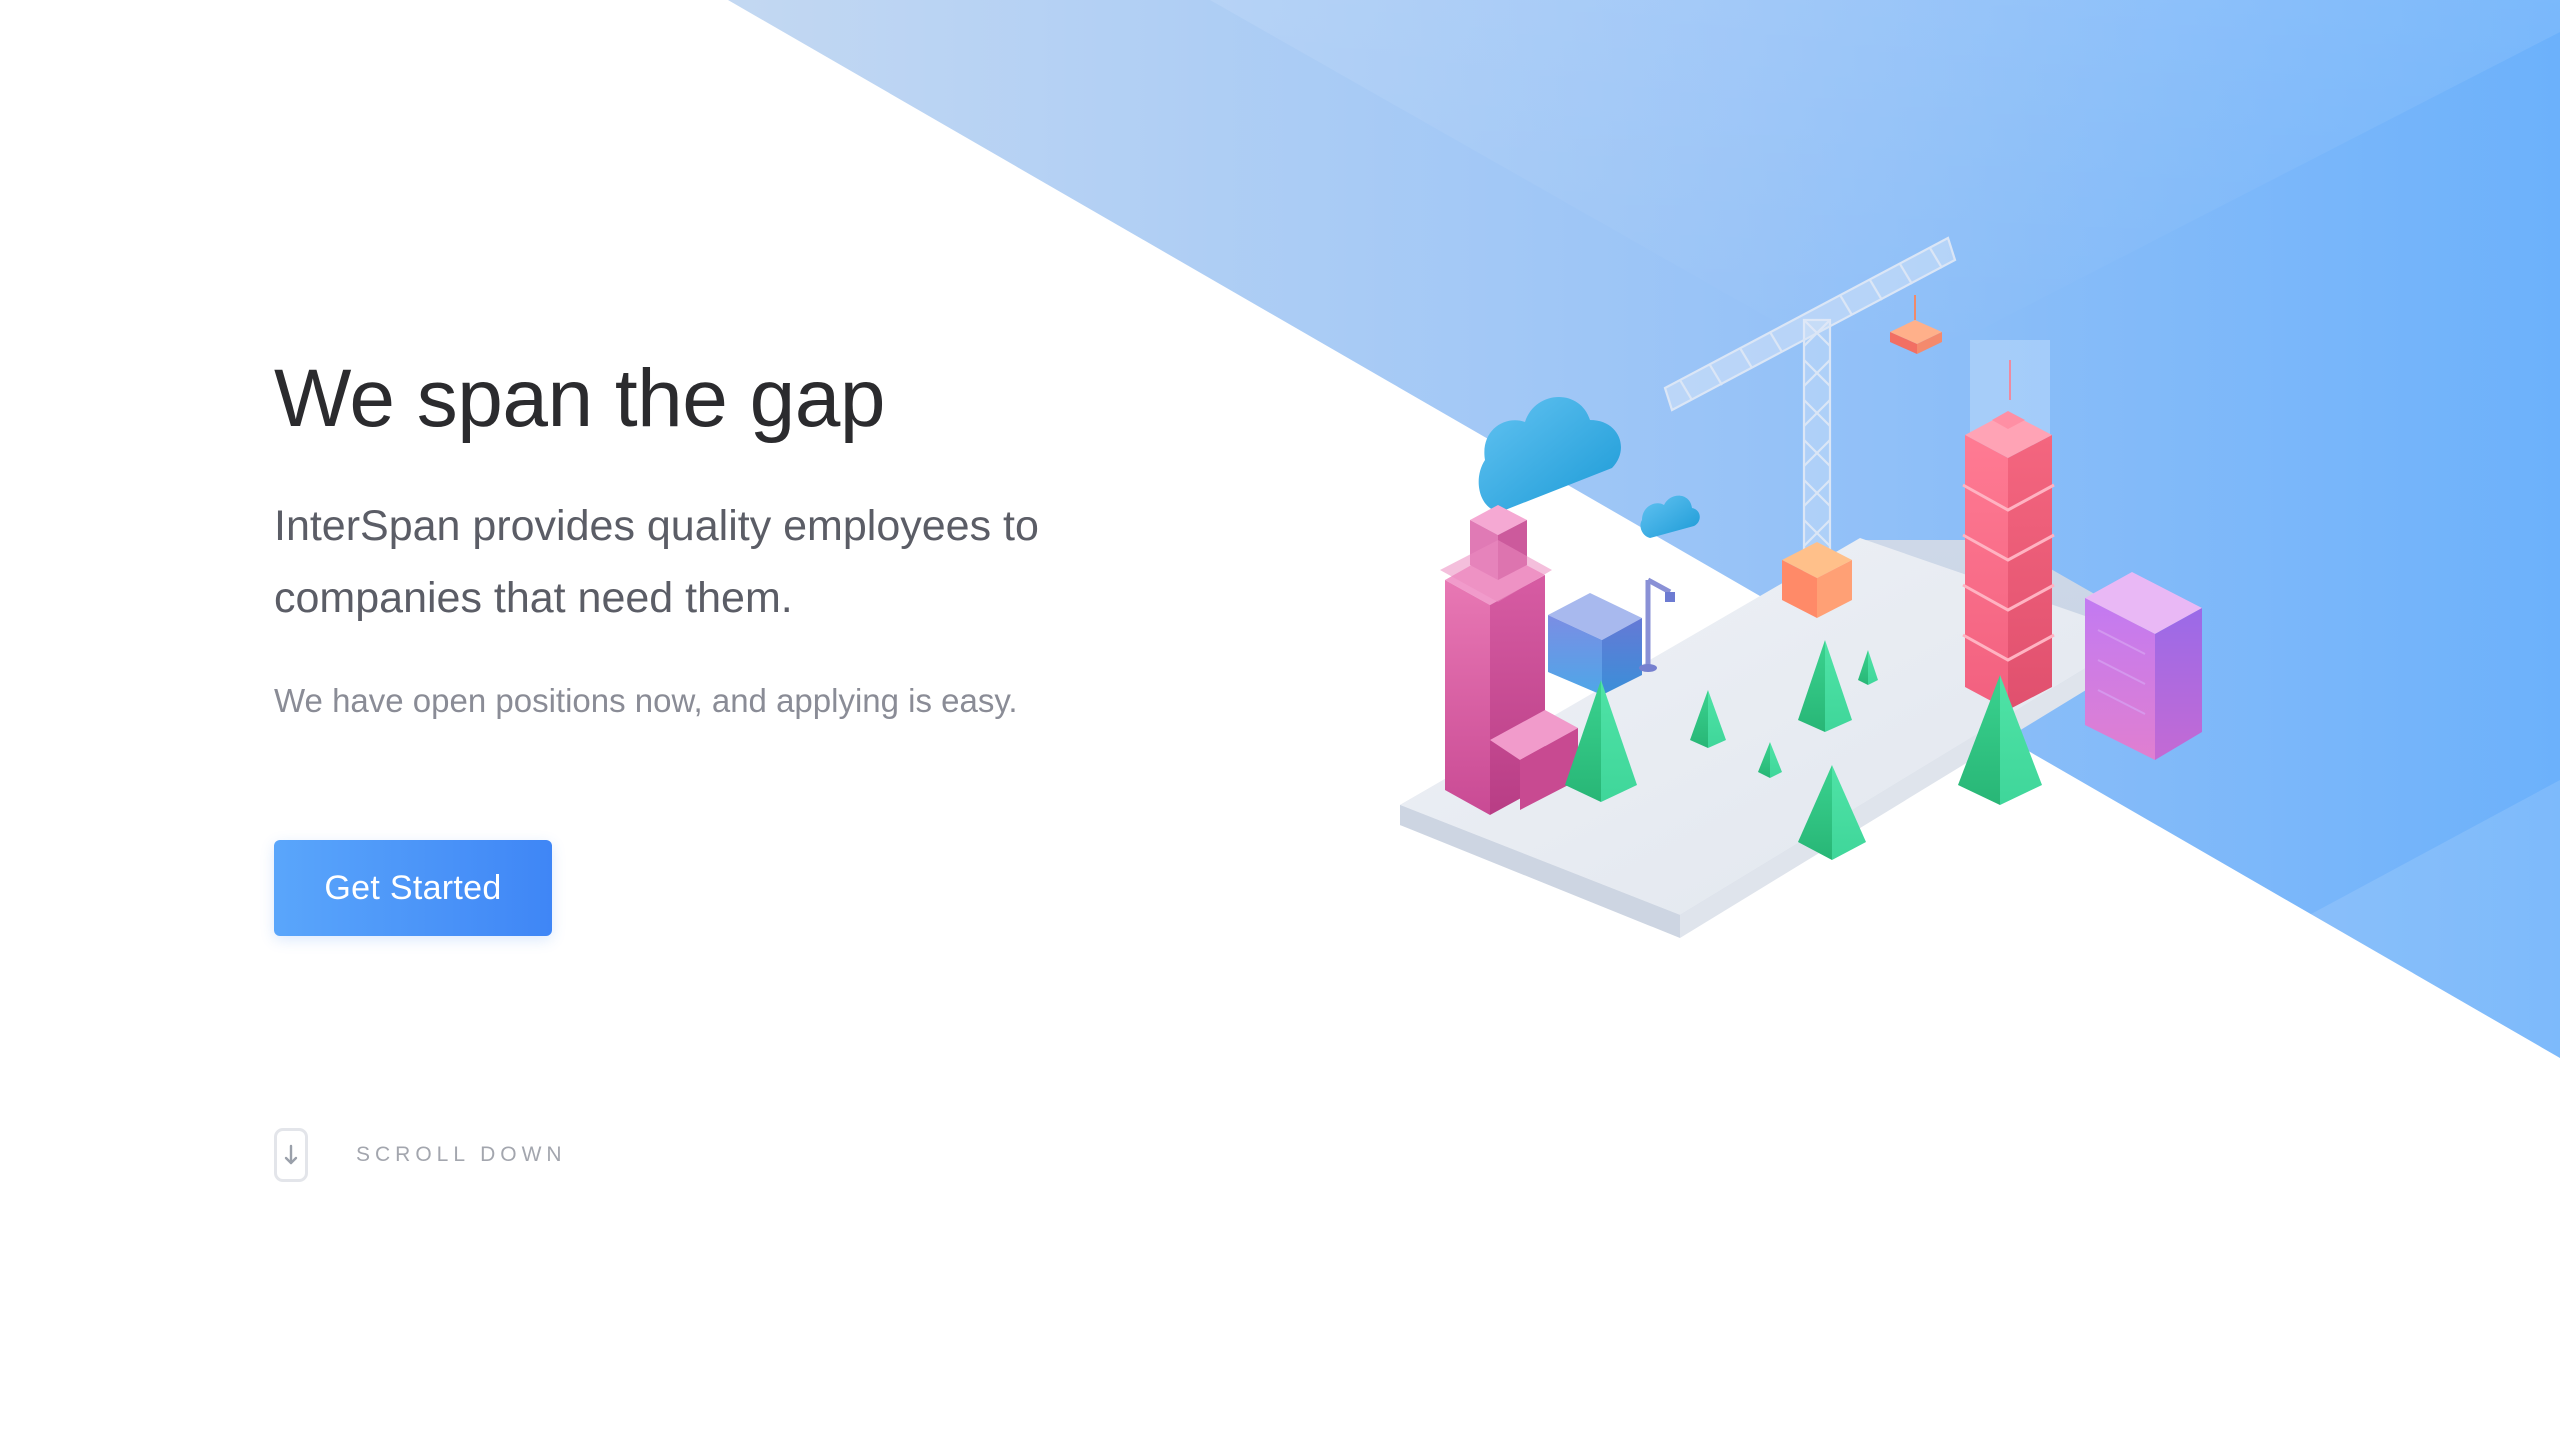 The height and width of the screenshot is (1440, 2560). Describe the element at coordinates (291, 1155) in the screenshot. I see `arrow-down-icon` at that location.